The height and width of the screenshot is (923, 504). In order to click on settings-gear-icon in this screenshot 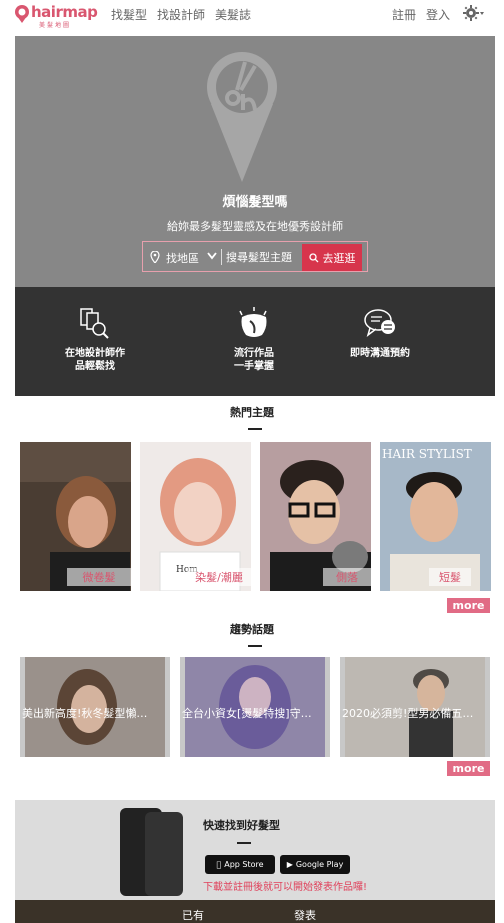, I will do `click(474, 13)`.